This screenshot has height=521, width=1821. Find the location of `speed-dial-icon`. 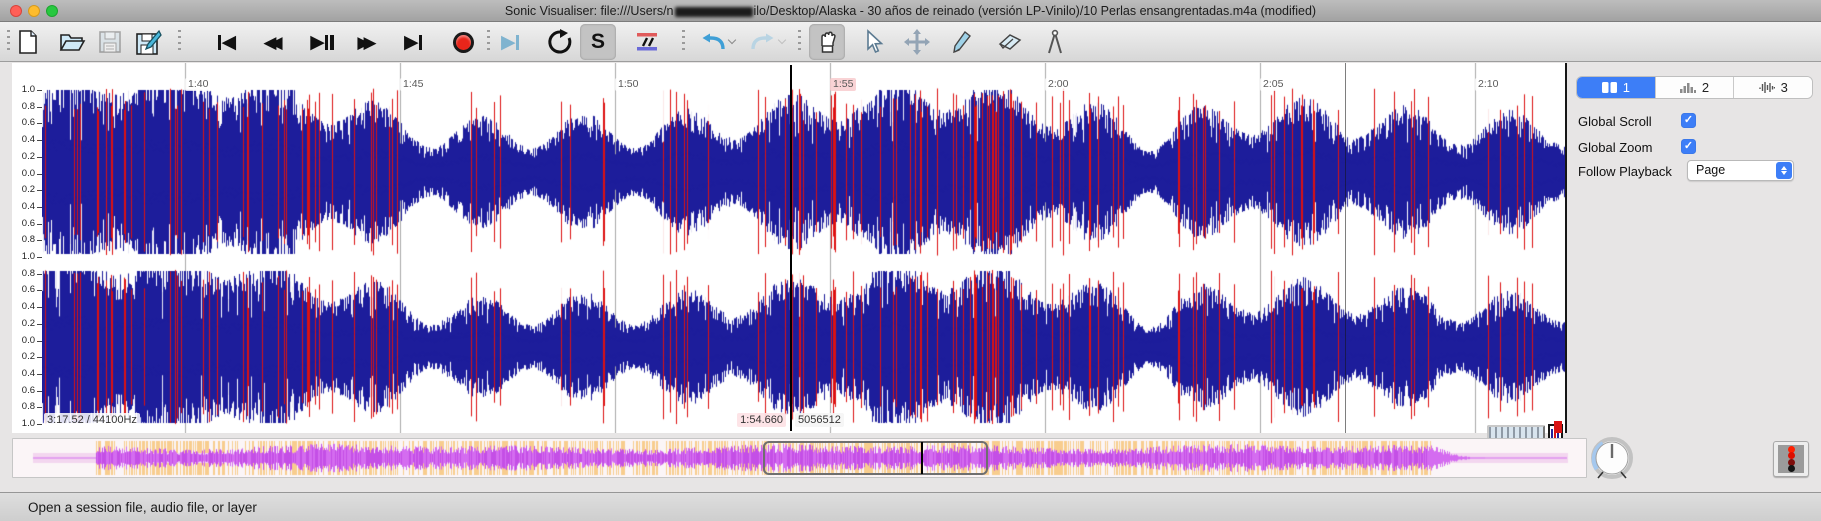

speed-dial-icon is located at coordinates (1612, 458).